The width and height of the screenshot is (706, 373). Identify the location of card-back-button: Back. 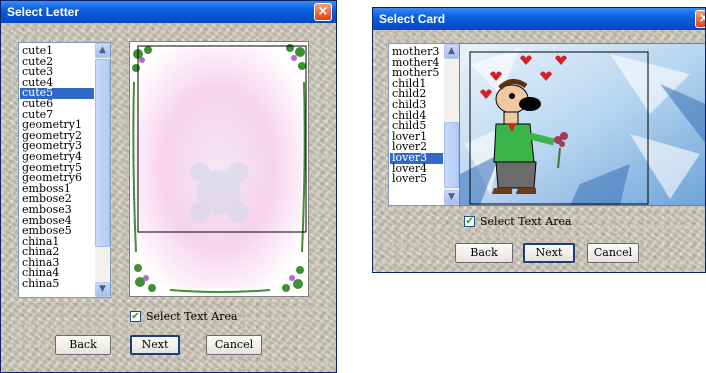
(484, 253).